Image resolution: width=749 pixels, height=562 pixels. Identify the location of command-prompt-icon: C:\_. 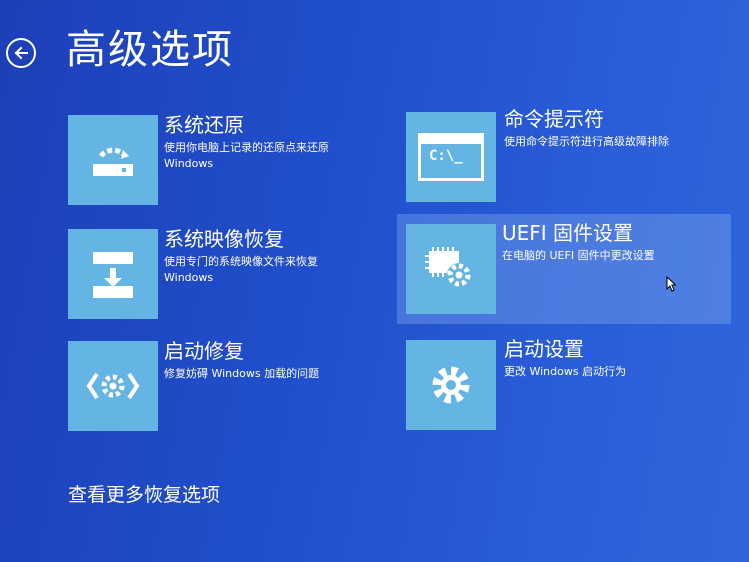
(451, 157).